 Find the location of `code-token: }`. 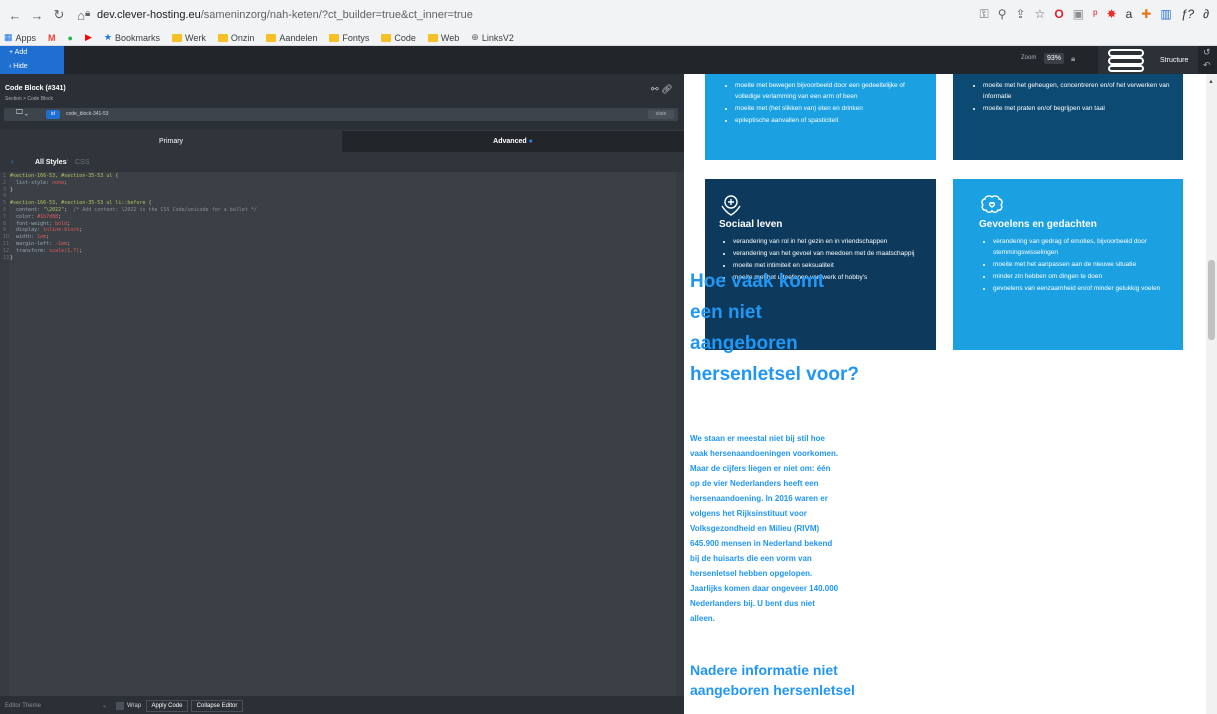

code-token: } is located at coordinates (12, 257).